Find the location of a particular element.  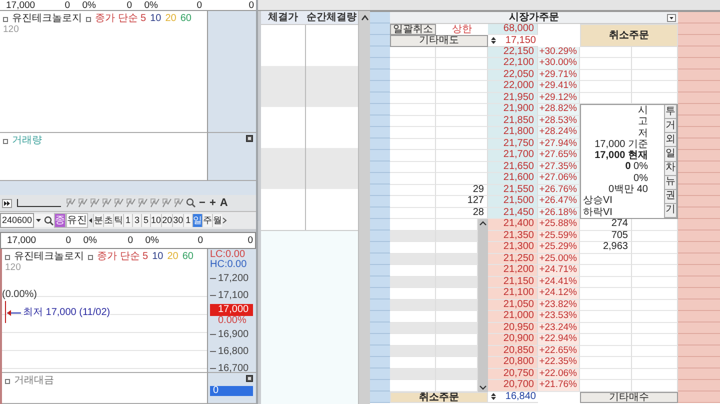

price-cell: 22,150 is located at coordinates (513, 52).